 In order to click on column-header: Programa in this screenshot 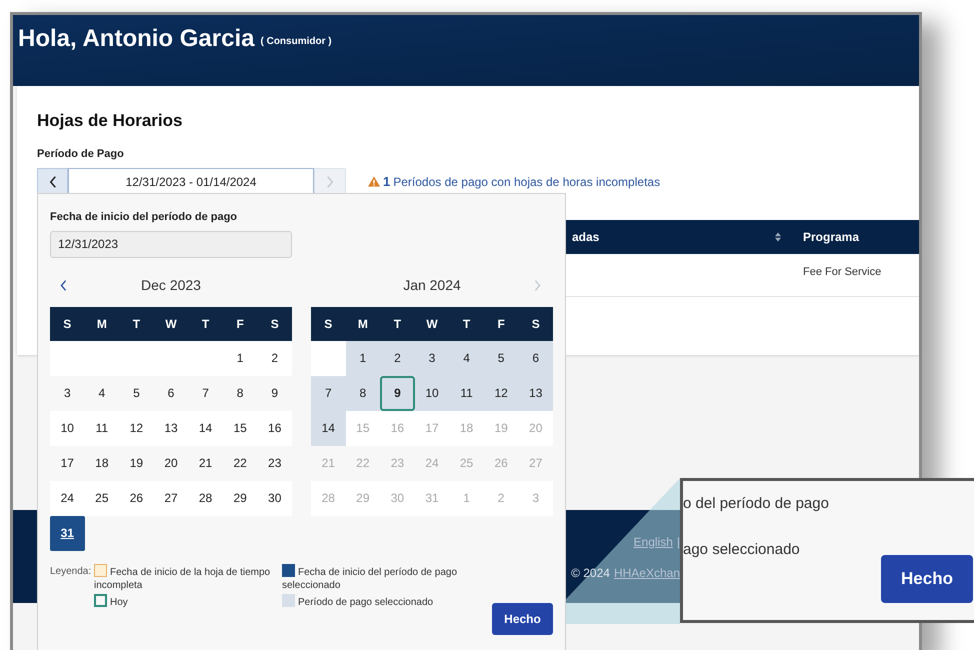, I will do `click(831, 237)`.